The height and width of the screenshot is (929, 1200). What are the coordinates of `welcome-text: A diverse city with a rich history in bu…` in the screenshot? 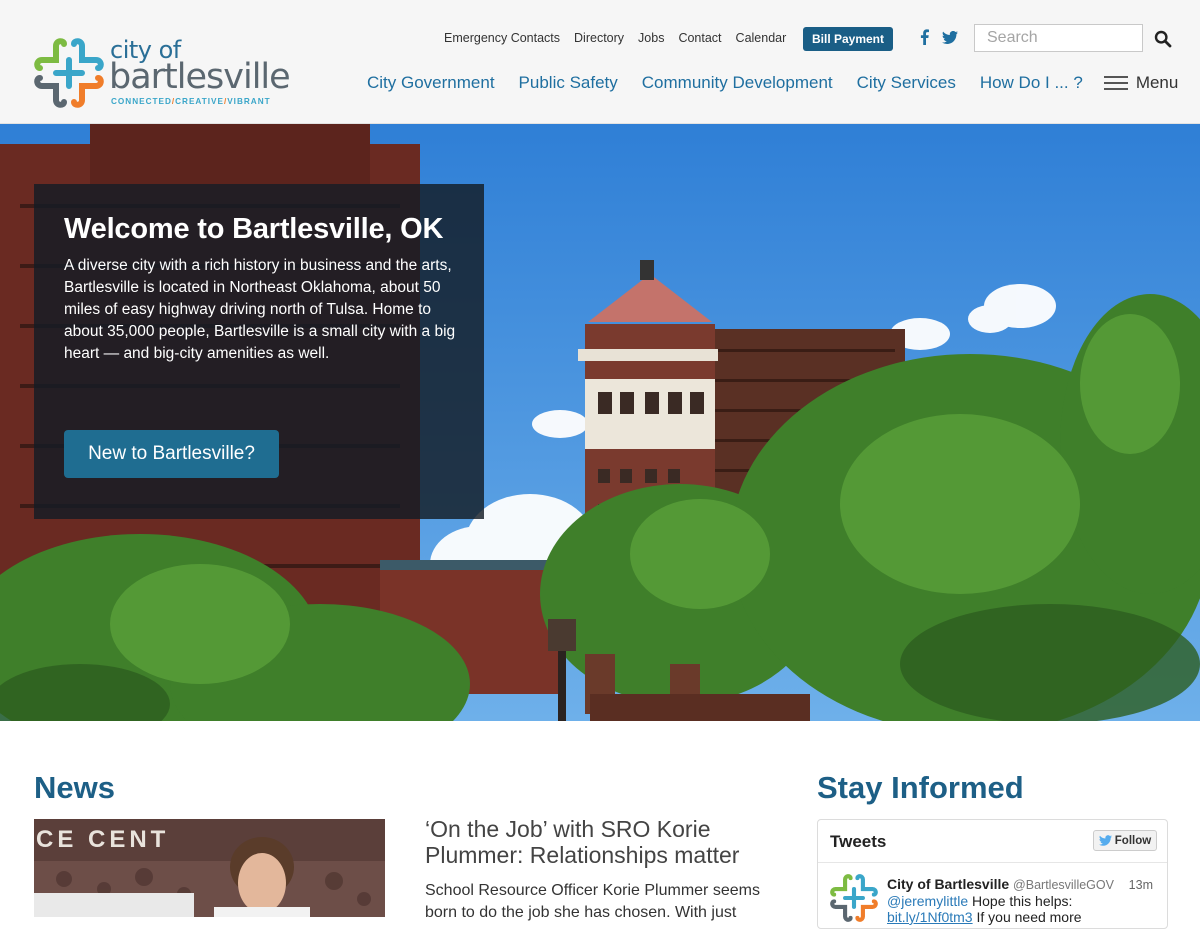 It's located at (260, 309).